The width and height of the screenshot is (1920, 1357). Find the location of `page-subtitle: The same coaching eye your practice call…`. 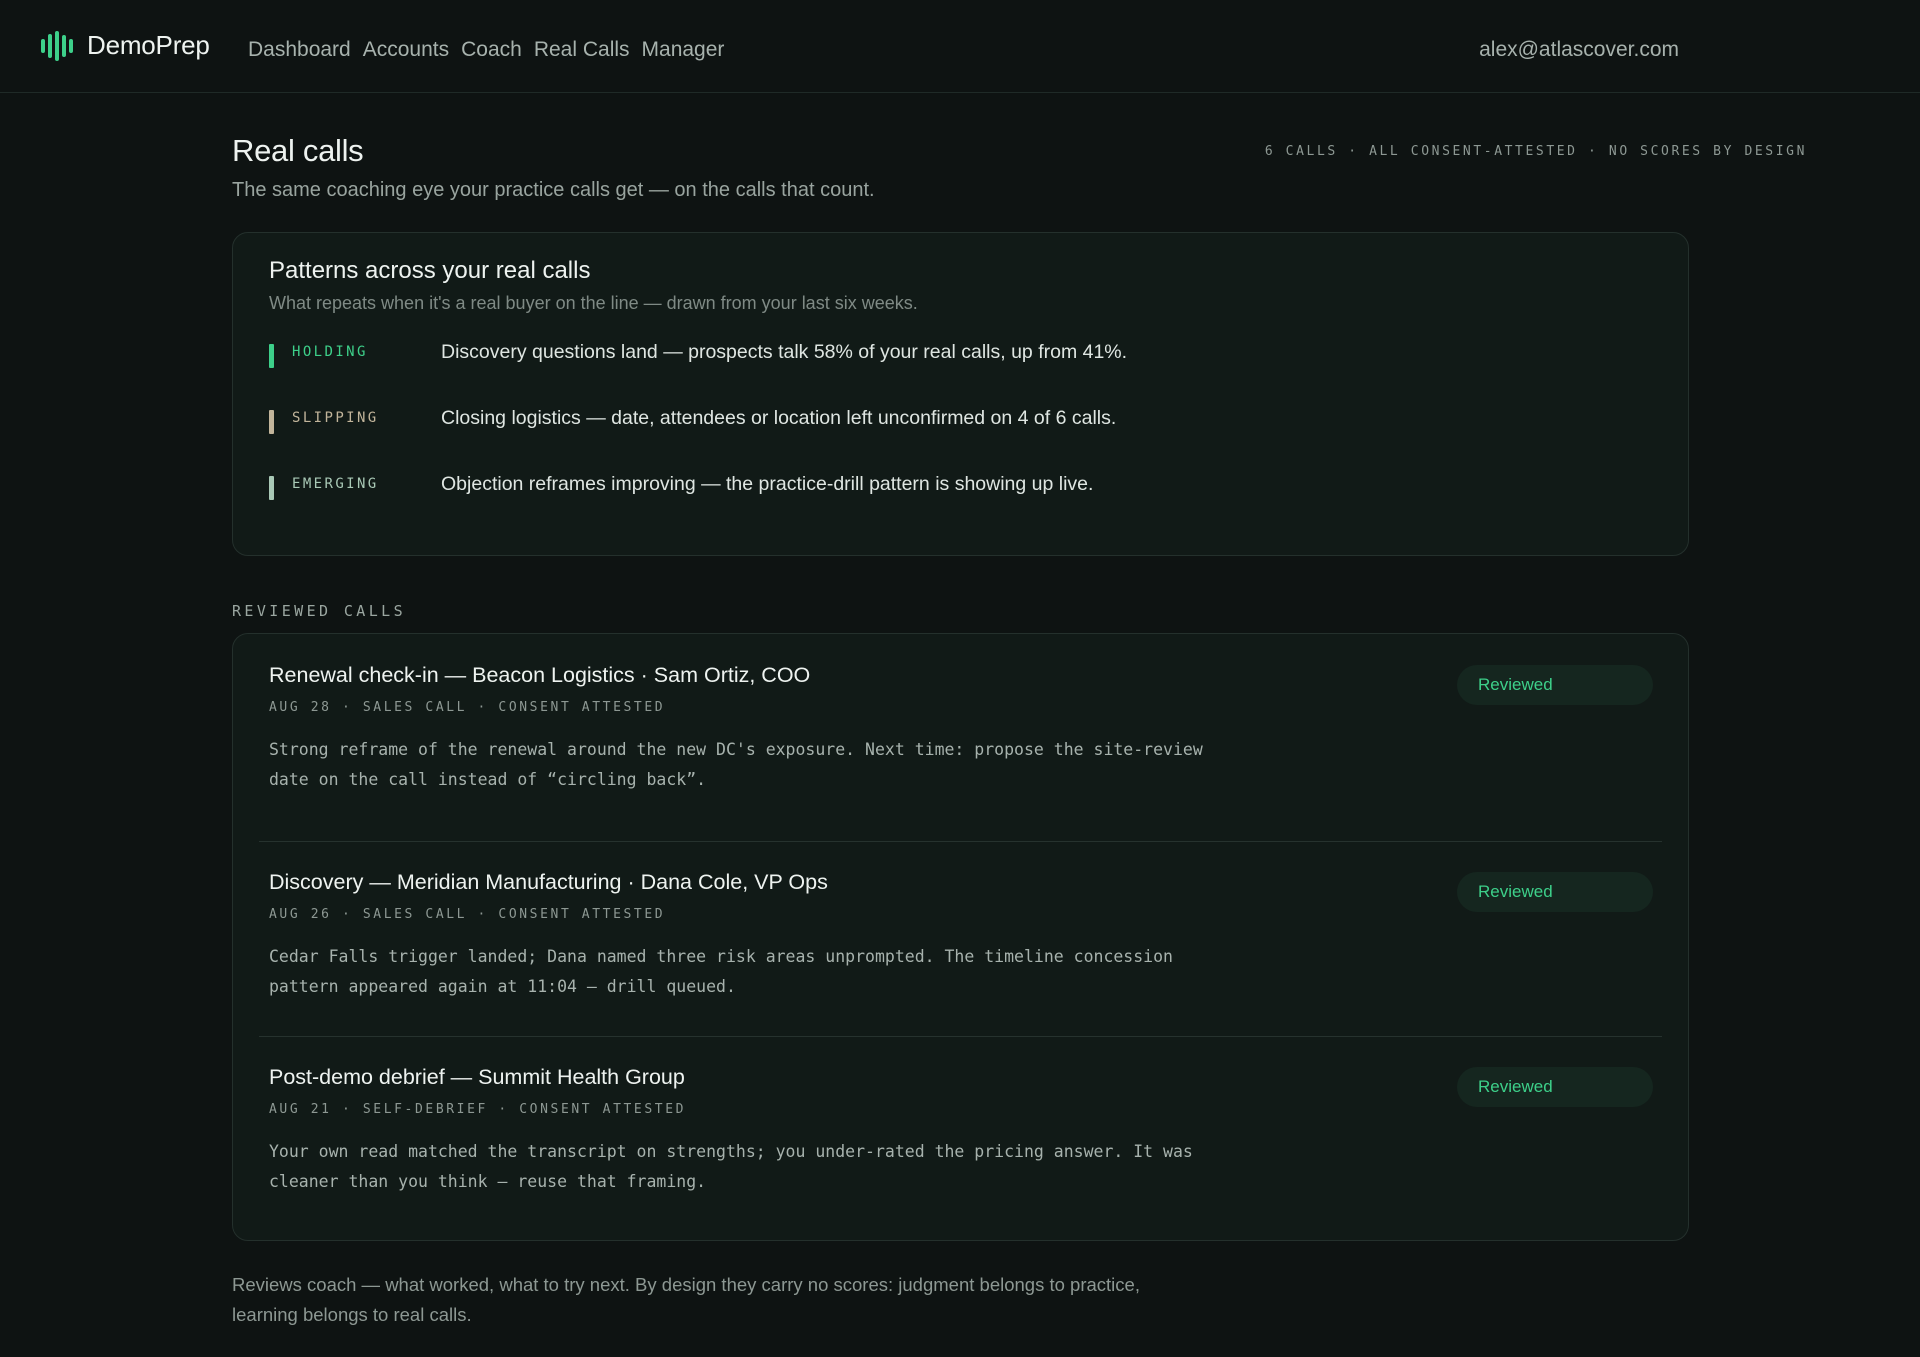

page-subtitle: The same coaching eye your practice call… is located at coordinates (553, 190).